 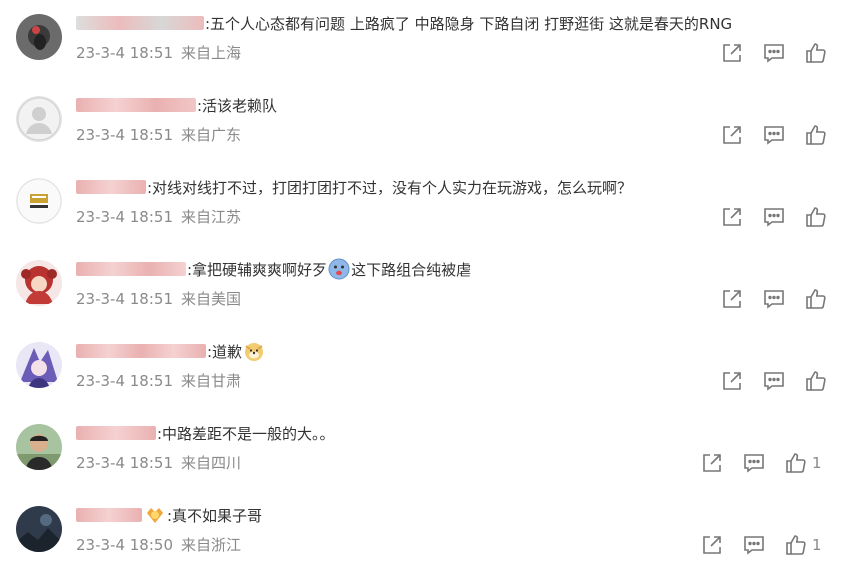 I want to click on comment-item: :拿把硬辅爽爽啊好歹 这下路组合纯被虐 23-3-4 18:51 来自美国, so click(x=422, y=287).